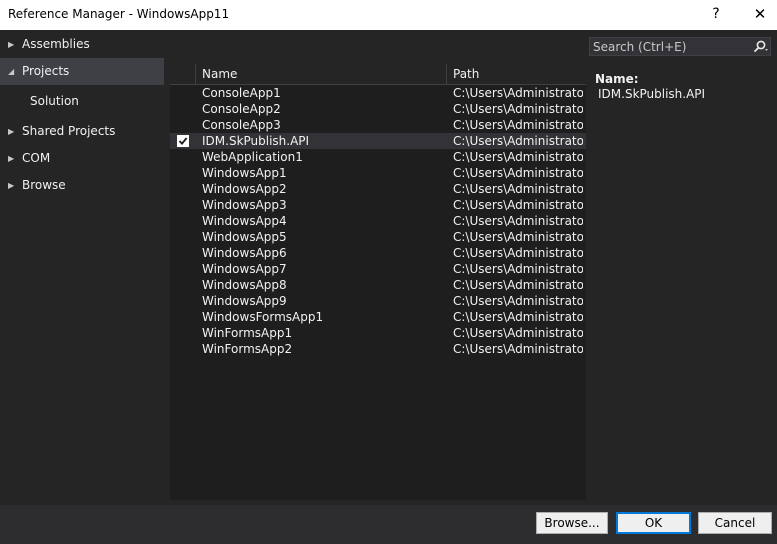 The height and width of the screenshot is (544, 777). Describe the element at coordinates (36, 158) in the screenshot. I see `nav-item-label: COM` at that location.